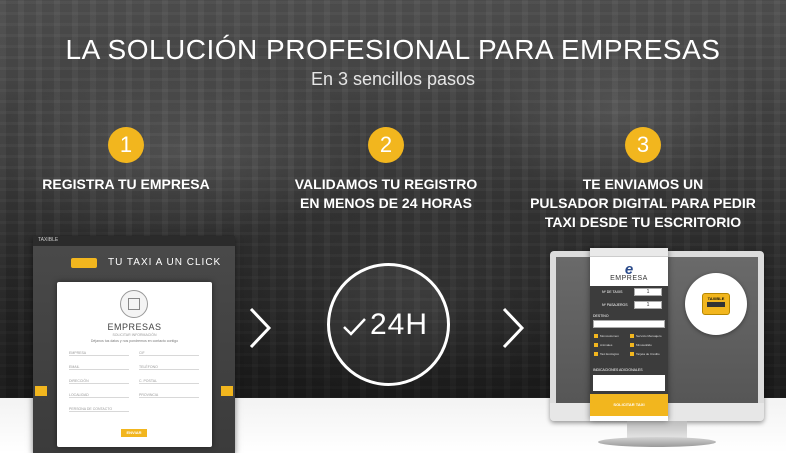  What do you see at coordinates (648, 292) in the screenshot?
I see `taxi-count-input: 1` at bounding box center [648, 292].